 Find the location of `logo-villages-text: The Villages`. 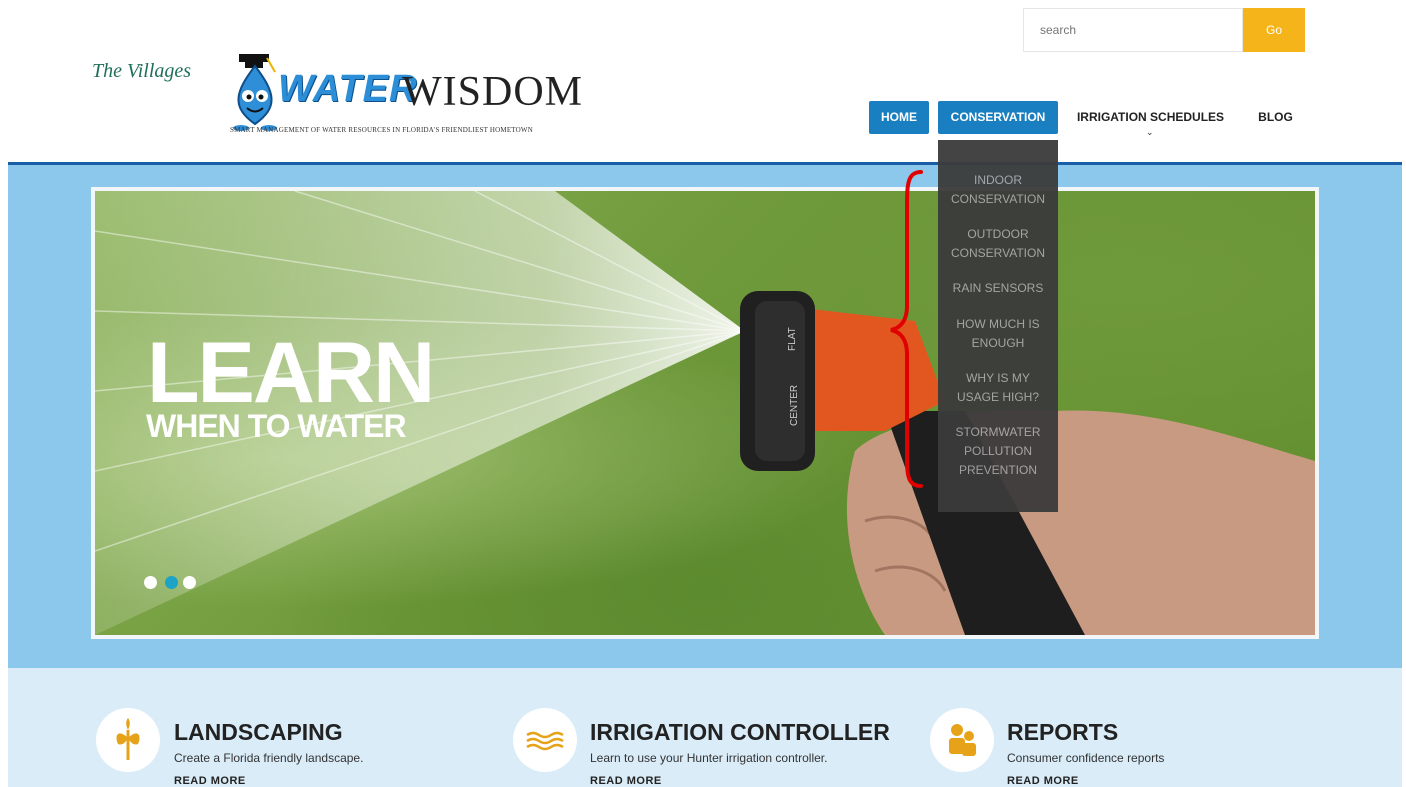

logo-villages-text: The Villages is located at coordinates (142, 71).